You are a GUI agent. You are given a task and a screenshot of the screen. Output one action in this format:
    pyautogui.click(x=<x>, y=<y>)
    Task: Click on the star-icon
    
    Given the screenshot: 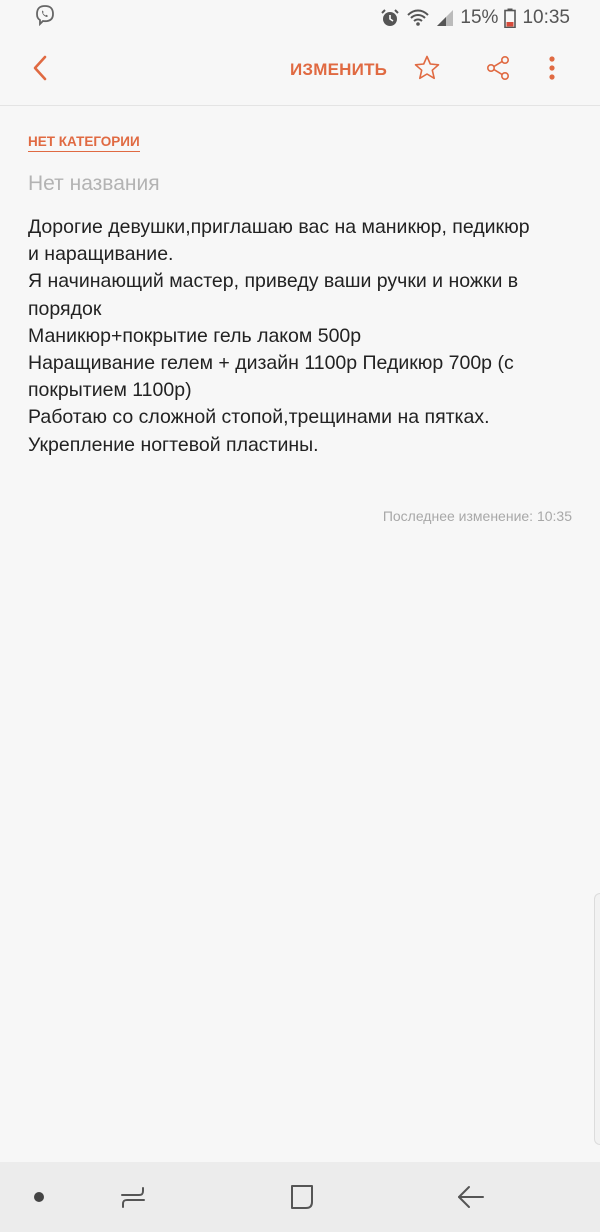 What is the action you would take?
    pyautogui.click(x=427, y=70)
    